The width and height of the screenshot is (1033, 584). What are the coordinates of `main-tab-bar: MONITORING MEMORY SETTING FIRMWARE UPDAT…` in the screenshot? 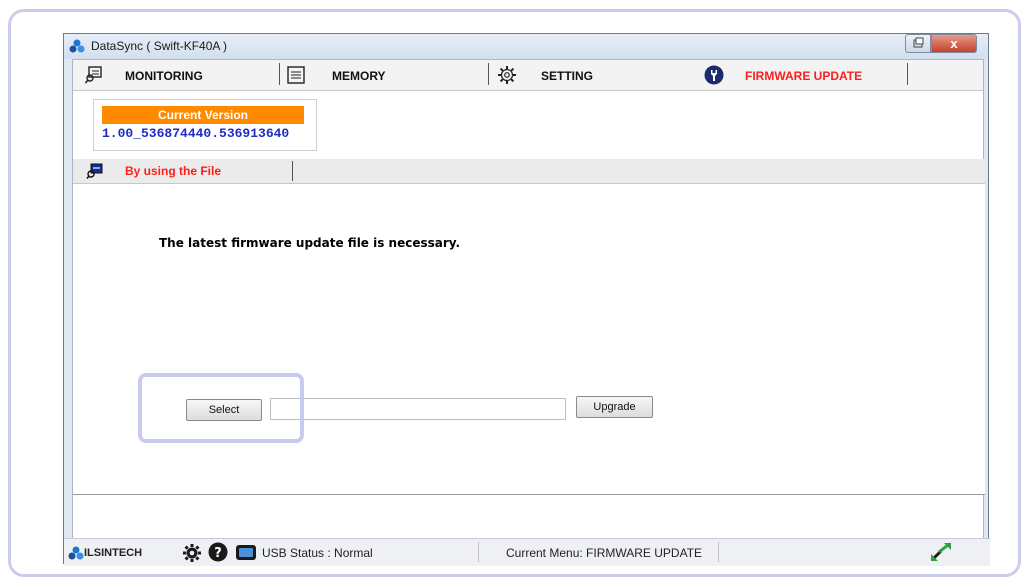 It's located at (528, 75).